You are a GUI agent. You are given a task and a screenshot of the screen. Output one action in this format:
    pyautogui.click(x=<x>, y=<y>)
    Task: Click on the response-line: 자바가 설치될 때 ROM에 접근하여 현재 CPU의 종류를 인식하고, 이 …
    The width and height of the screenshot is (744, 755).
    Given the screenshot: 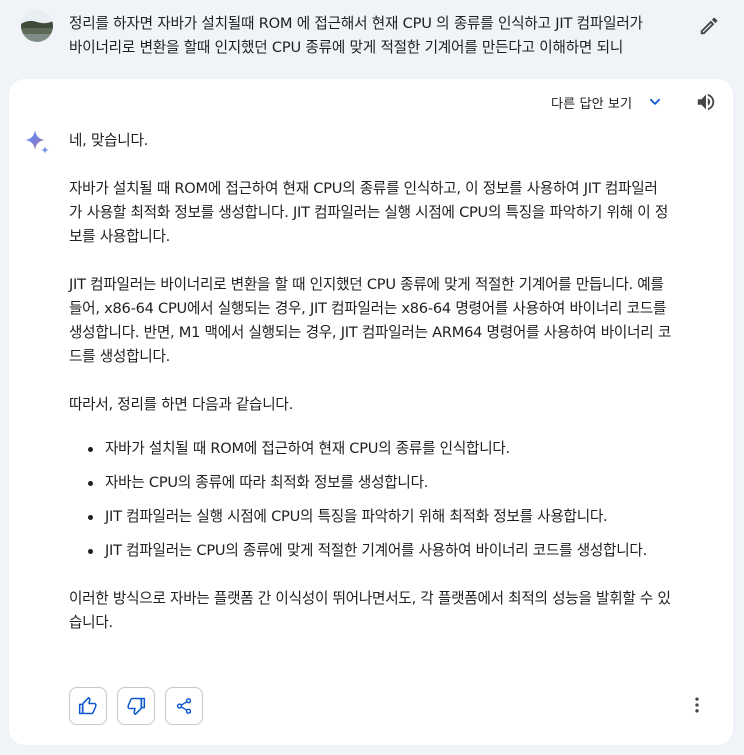 What is the action you would take?
    pyautogui.click(x=363, y=188)
    